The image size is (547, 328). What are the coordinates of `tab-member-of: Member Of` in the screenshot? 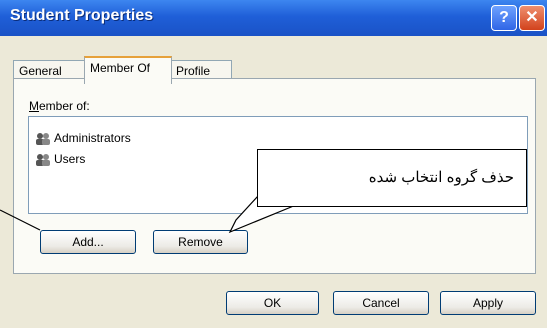 It's located at (128, 70).